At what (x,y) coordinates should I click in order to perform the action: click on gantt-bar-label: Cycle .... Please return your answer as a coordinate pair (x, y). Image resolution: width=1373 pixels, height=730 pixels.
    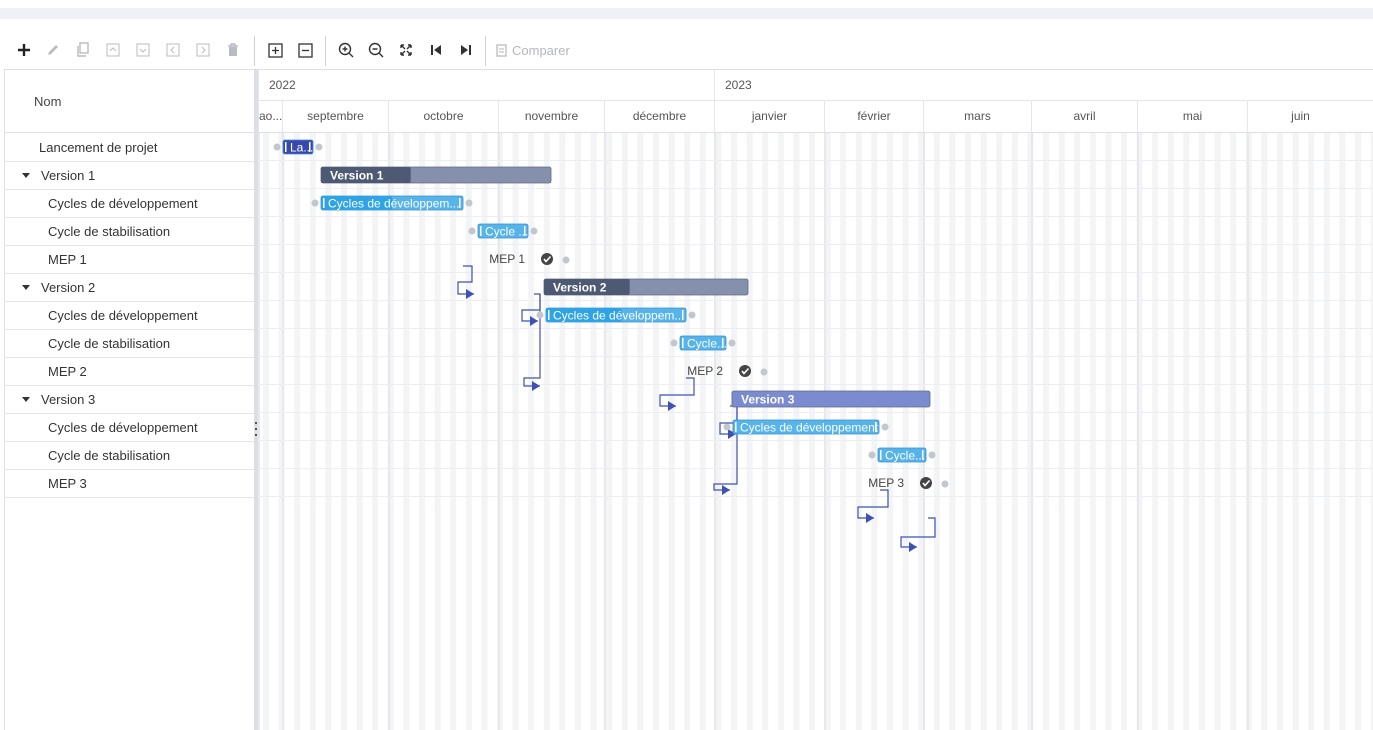
    Looking at the image, I should click on (506, 232).